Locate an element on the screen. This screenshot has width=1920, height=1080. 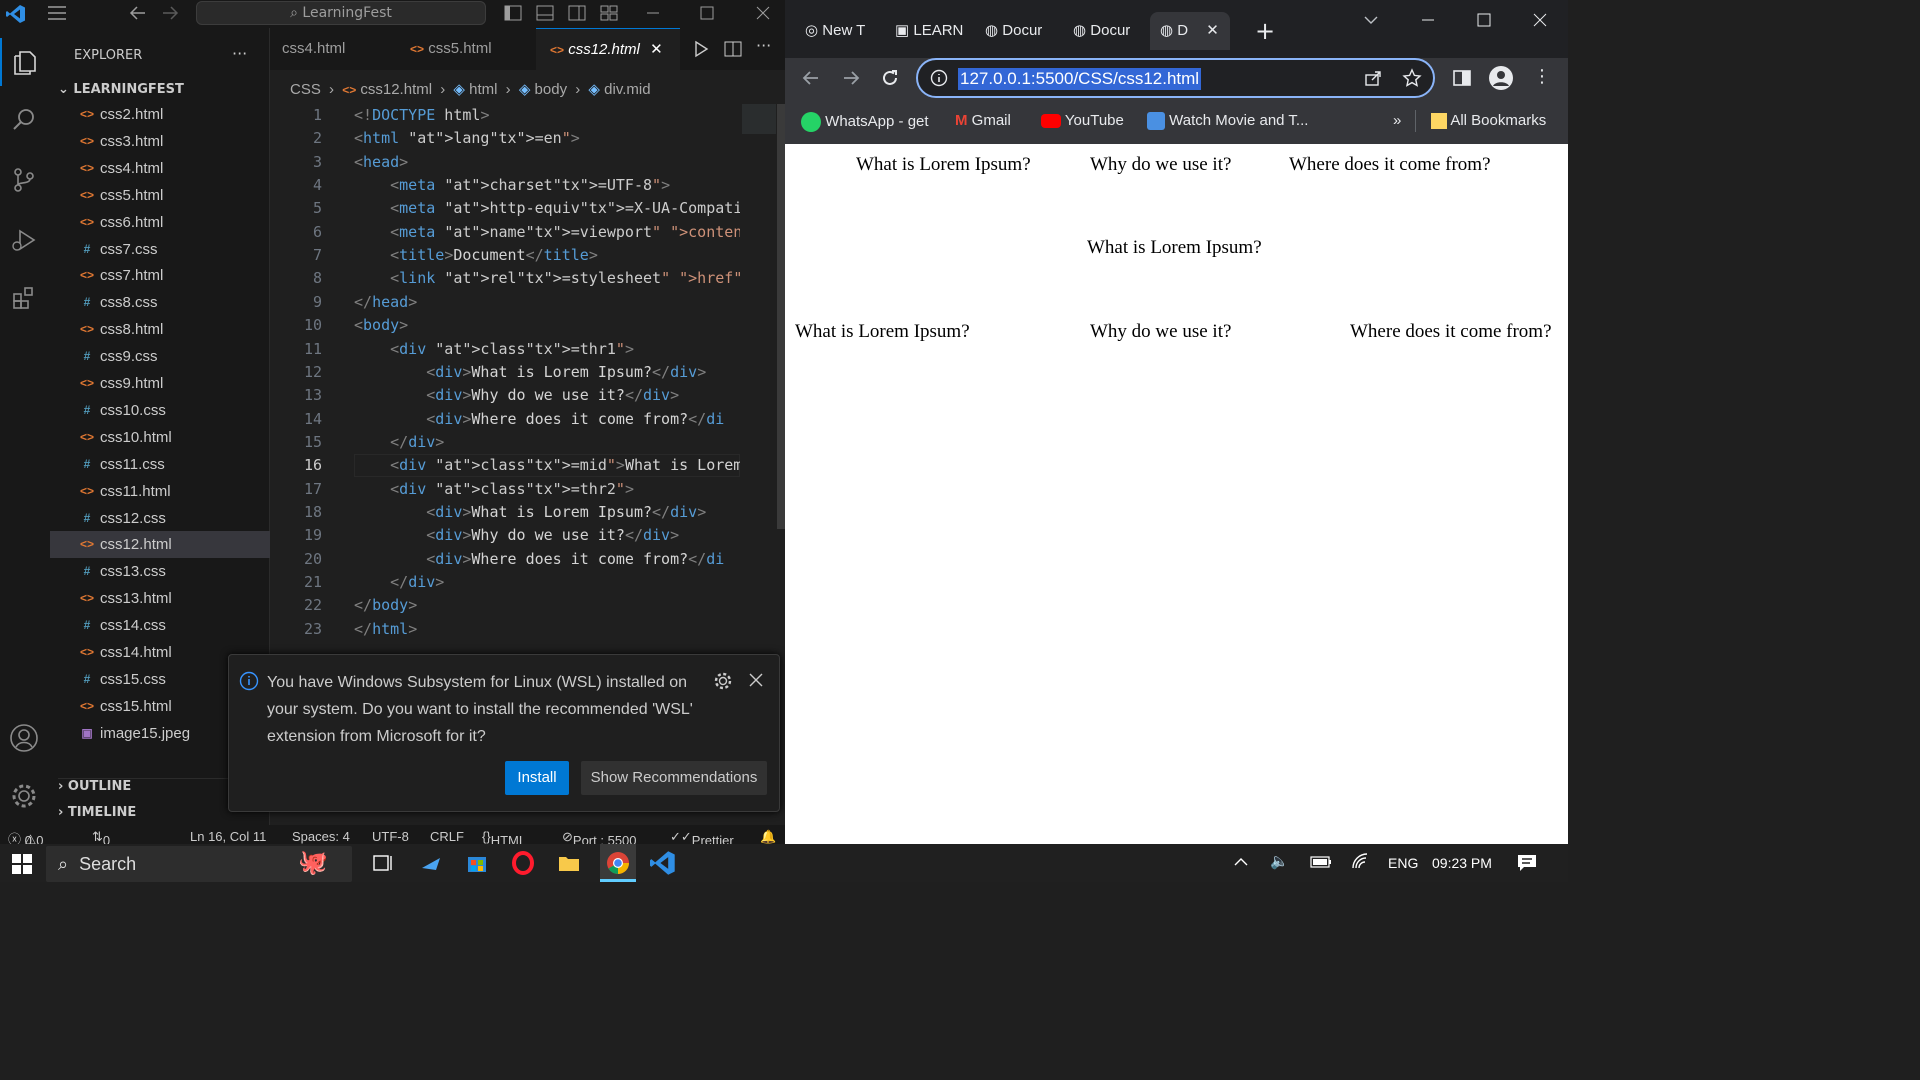
more-bookmarks-chevron-icon: » is located at coordinates (1397, 120).